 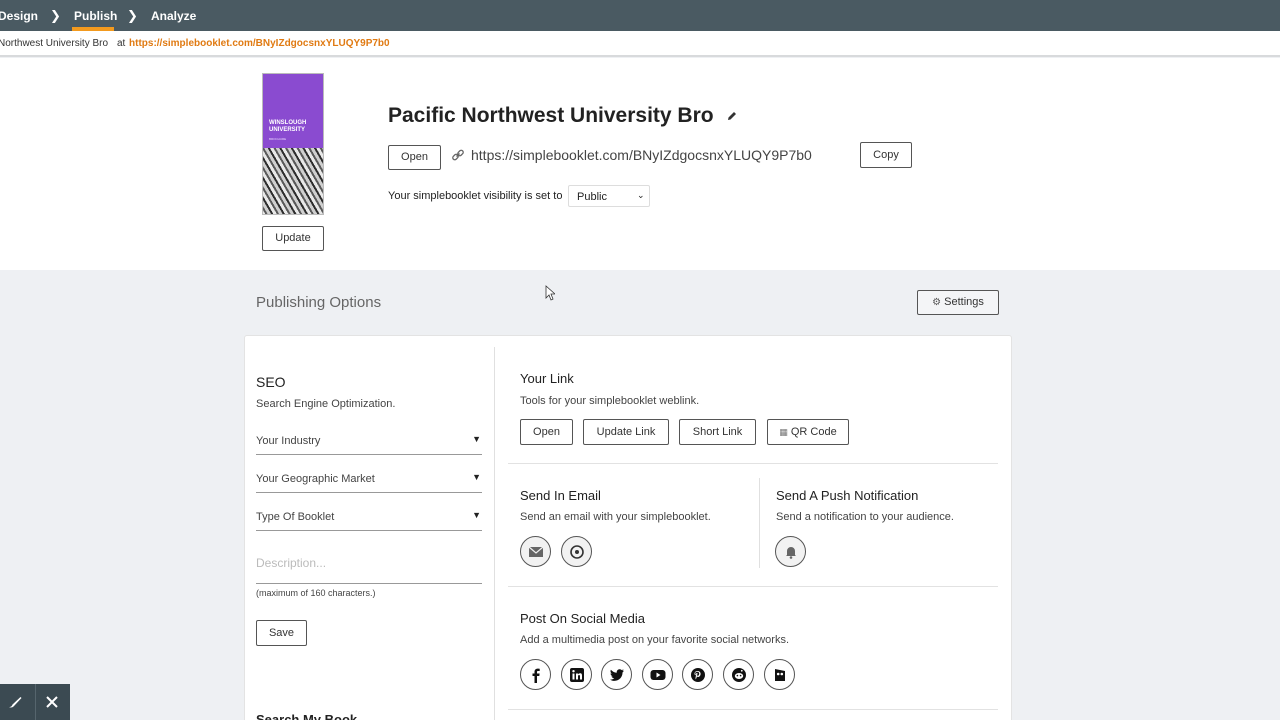 What do you see at coordinates (583, 618) in the screenshot?
I see `social-media-heading: Post On Social Media` at bounding box center [583, 618].